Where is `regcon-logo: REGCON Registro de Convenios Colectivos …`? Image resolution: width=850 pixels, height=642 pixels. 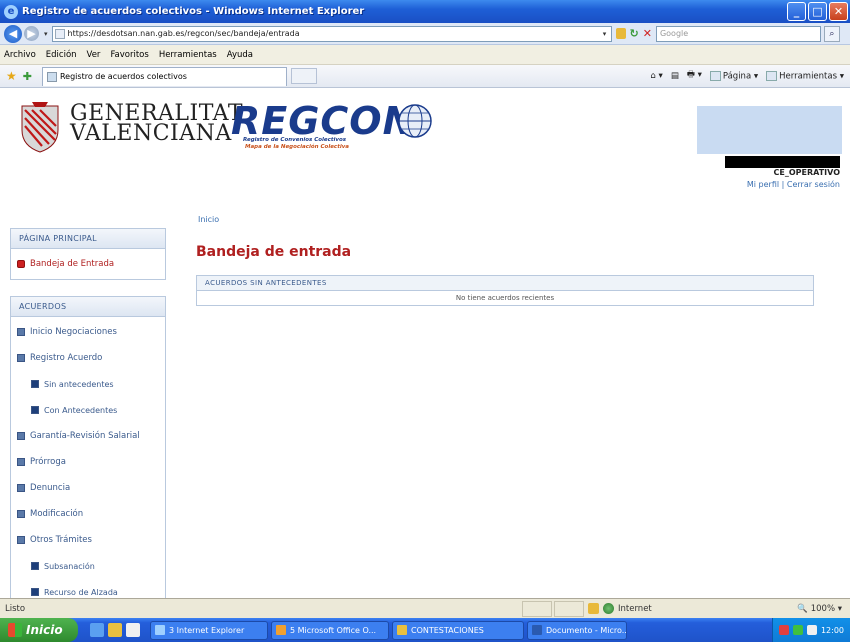
regcon-logo: REGCON Registro de Convenios Colectivos … is located at coordinates (338, 127).